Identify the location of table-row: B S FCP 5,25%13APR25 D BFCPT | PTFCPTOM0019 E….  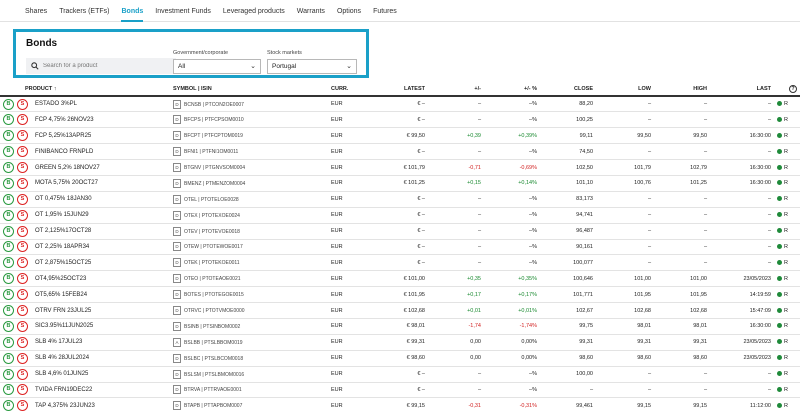
(400, 136).